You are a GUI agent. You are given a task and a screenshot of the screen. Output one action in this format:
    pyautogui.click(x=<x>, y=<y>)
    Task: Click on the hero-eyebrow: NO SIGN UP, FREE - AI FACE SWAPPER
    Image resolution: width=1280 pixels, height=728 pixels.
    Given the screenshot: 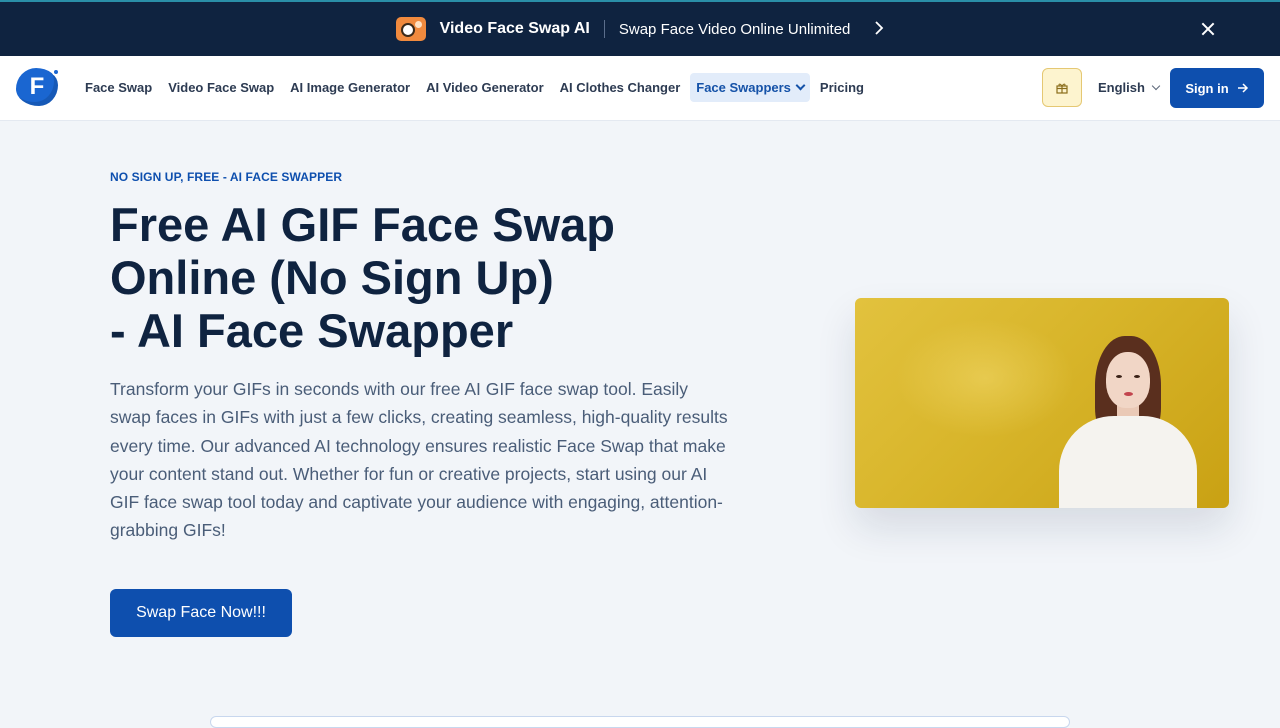 What is the action you would take?
    pyautogui.click(x=226, y=177)
    